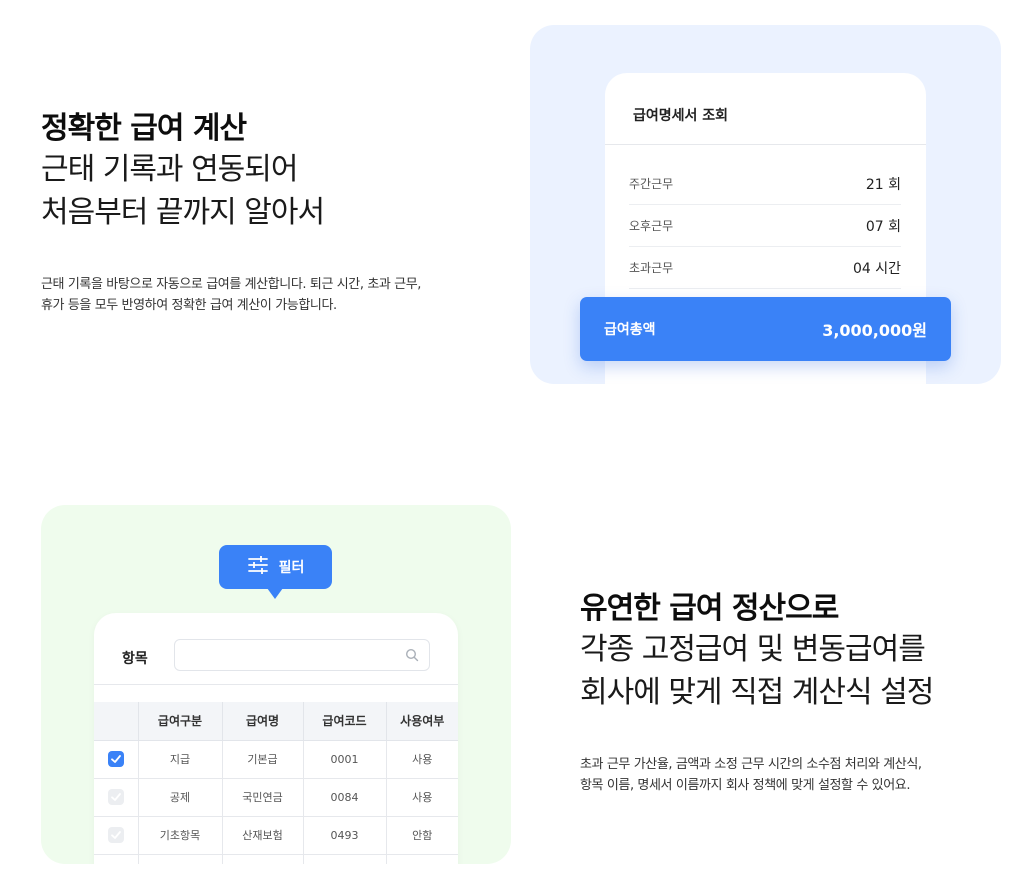 Image resolution: width=1025 pixels, height=884 pixels. Describe the element at coordinates (275, 567) in the screenshot. I see `filter-button: 필터` at that location.